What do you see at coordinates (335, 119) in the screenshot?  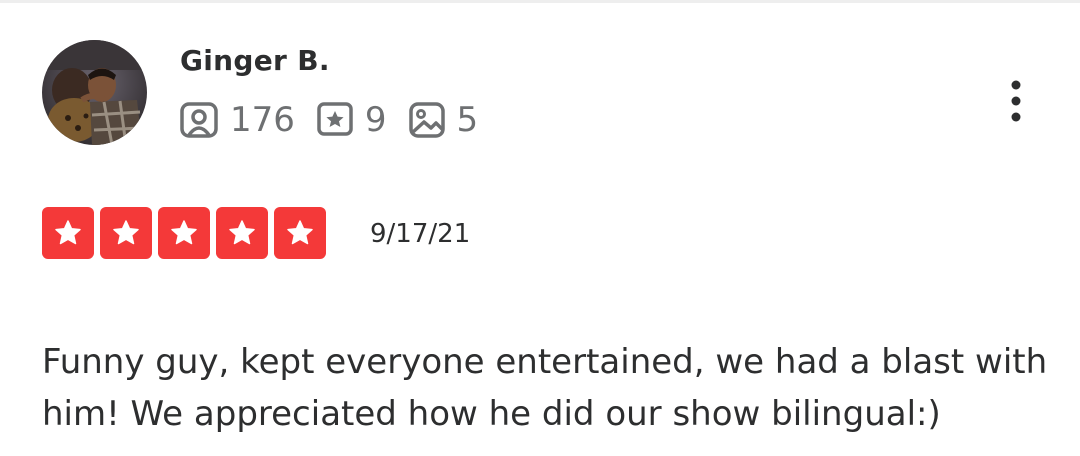 I see `reviews-star-icon` at bounding box center [335, 119].